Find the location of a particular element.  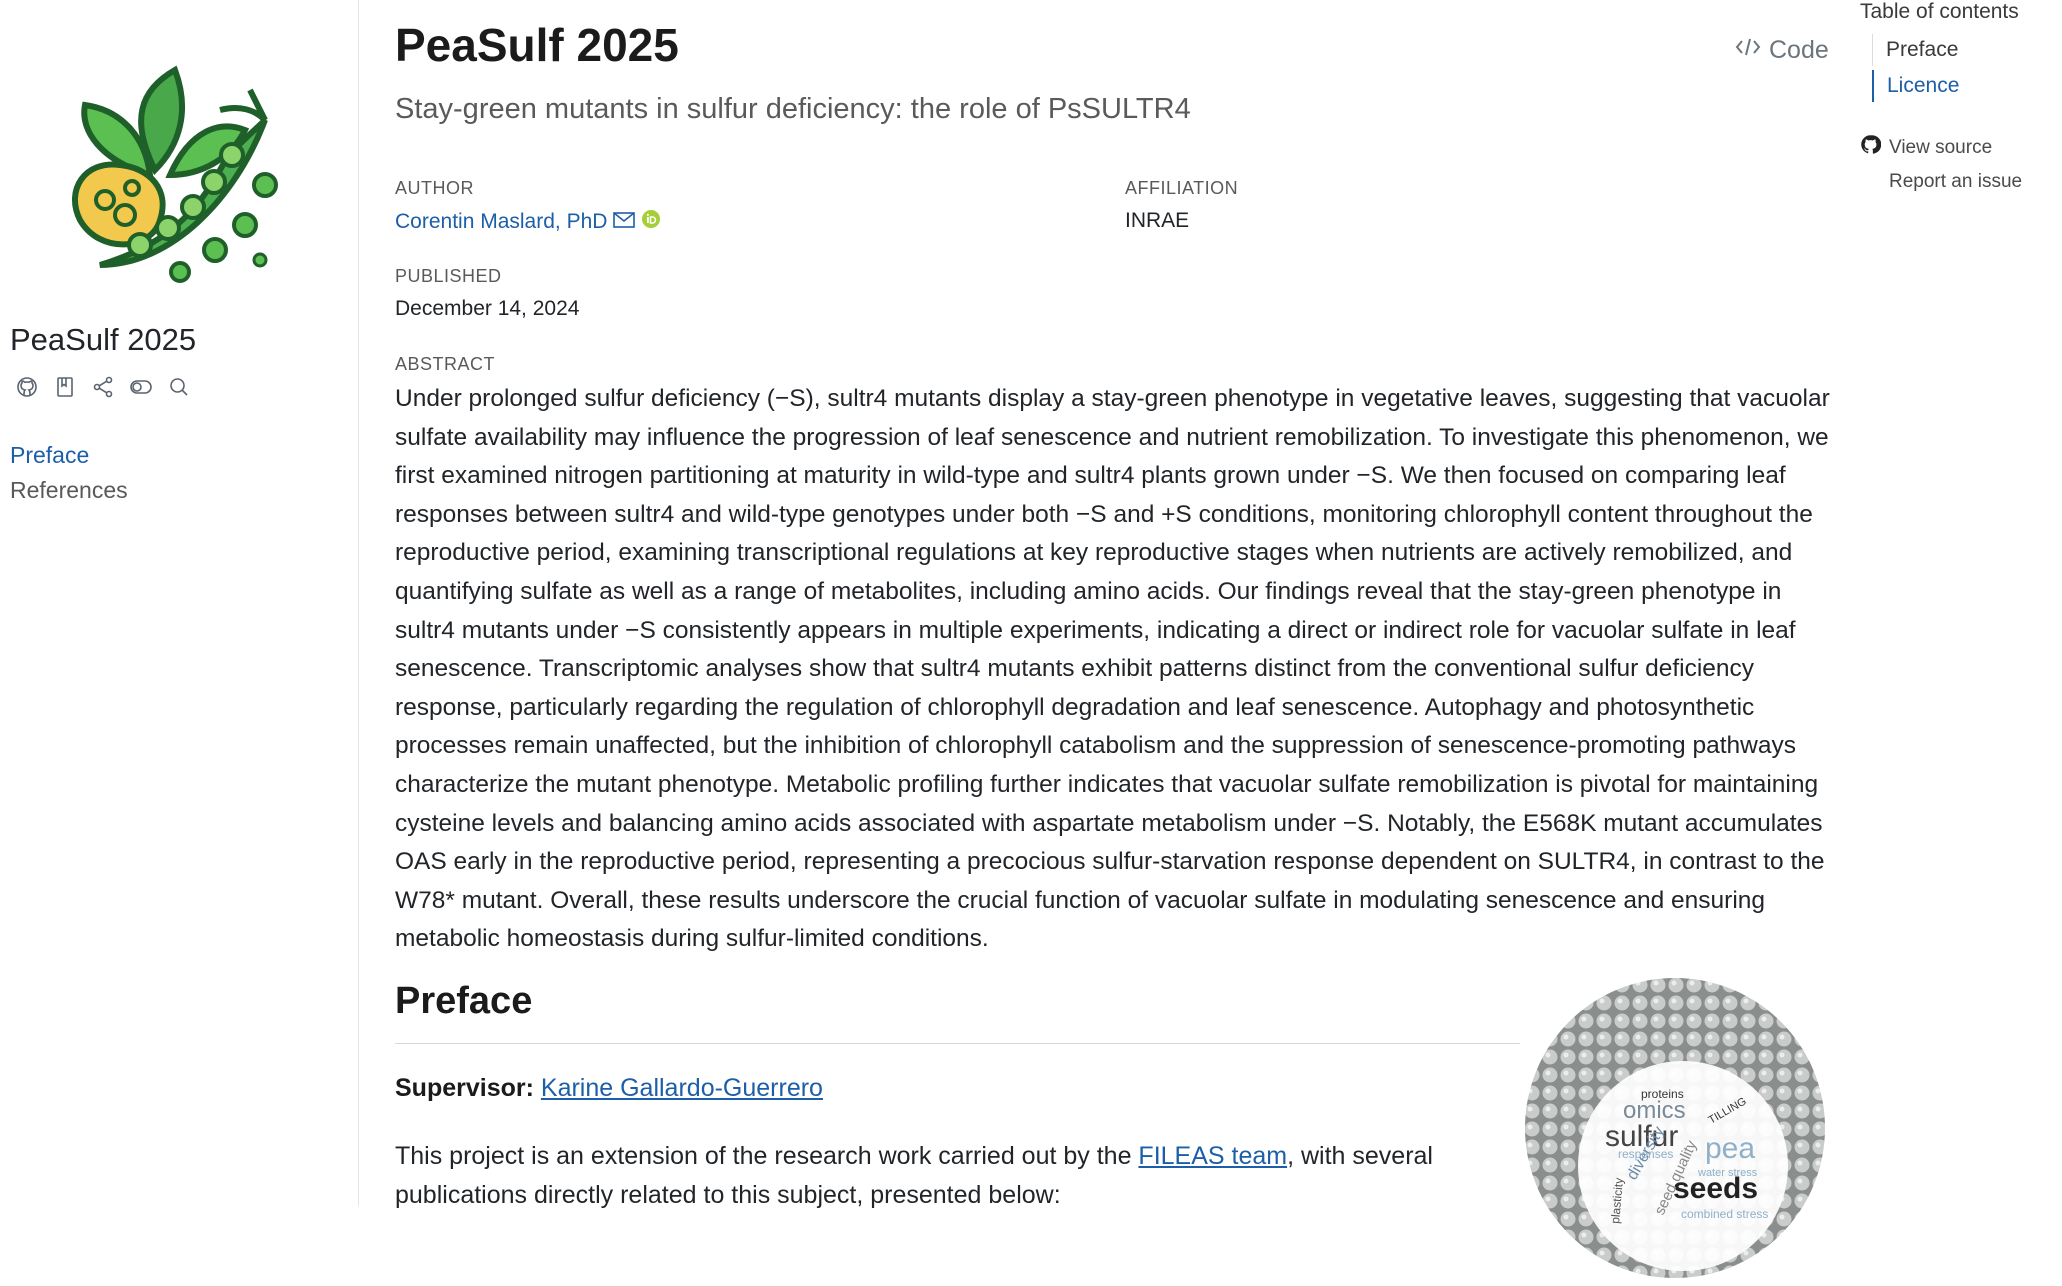

toc-title: Table of contents is located at coordinates (1939, 11).